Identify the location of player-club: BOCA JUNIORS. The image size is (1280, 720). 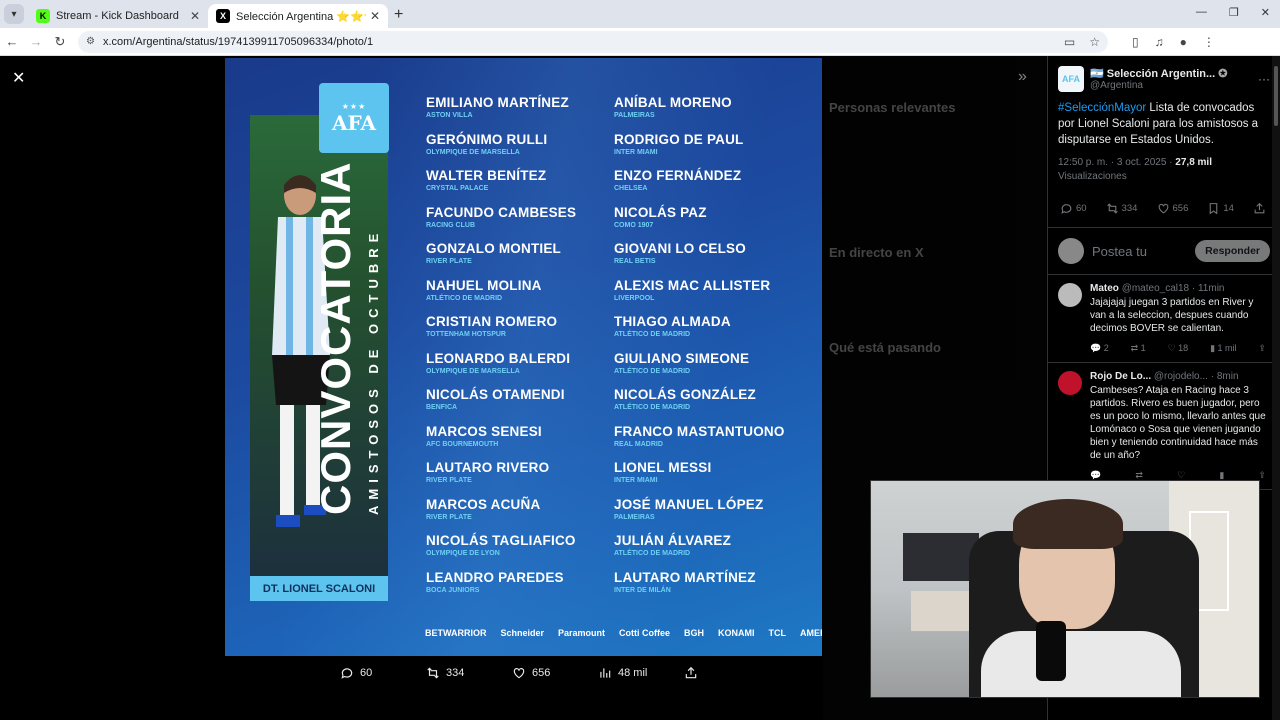
(453, 590).